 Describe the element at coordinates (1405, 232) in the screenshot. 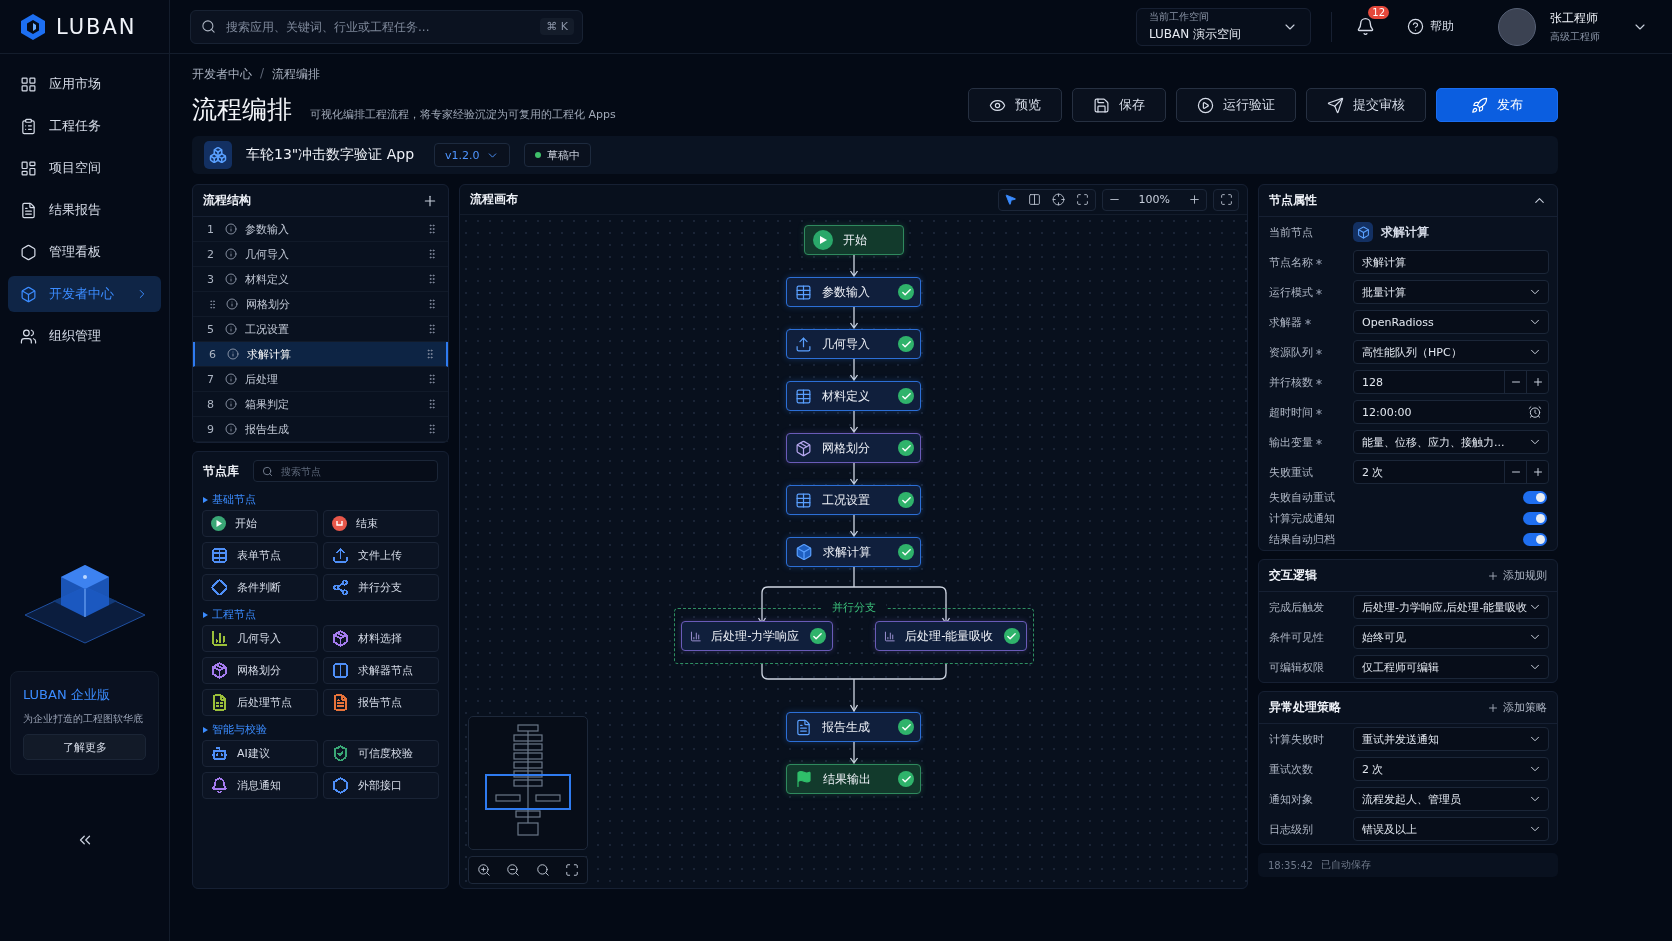

I see `current-node-name: 求解计算` at that location.